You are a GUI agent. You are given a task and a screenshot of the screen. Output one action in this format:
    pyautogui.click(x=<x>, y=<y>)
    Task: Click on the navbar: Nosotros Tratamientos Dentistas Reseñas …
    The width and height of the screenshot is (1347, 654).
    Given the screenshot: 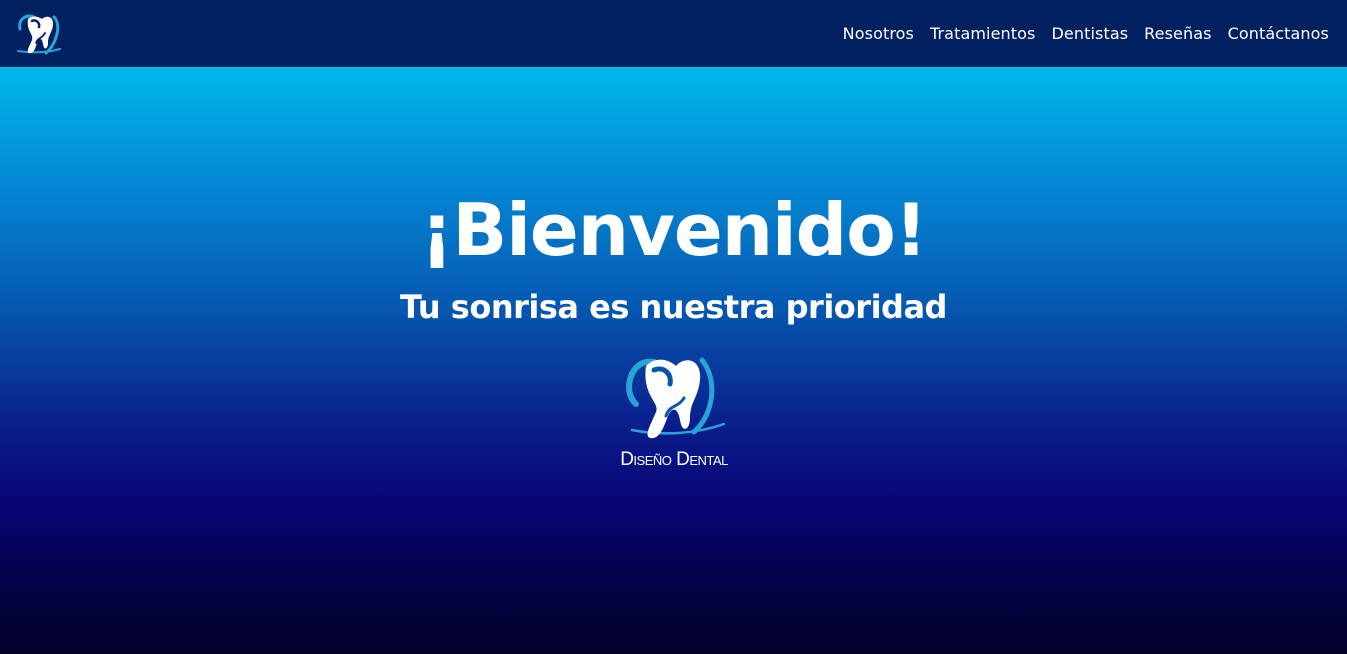 What is the action you would take?
    pyautogui.click(x=673, y=33)
    